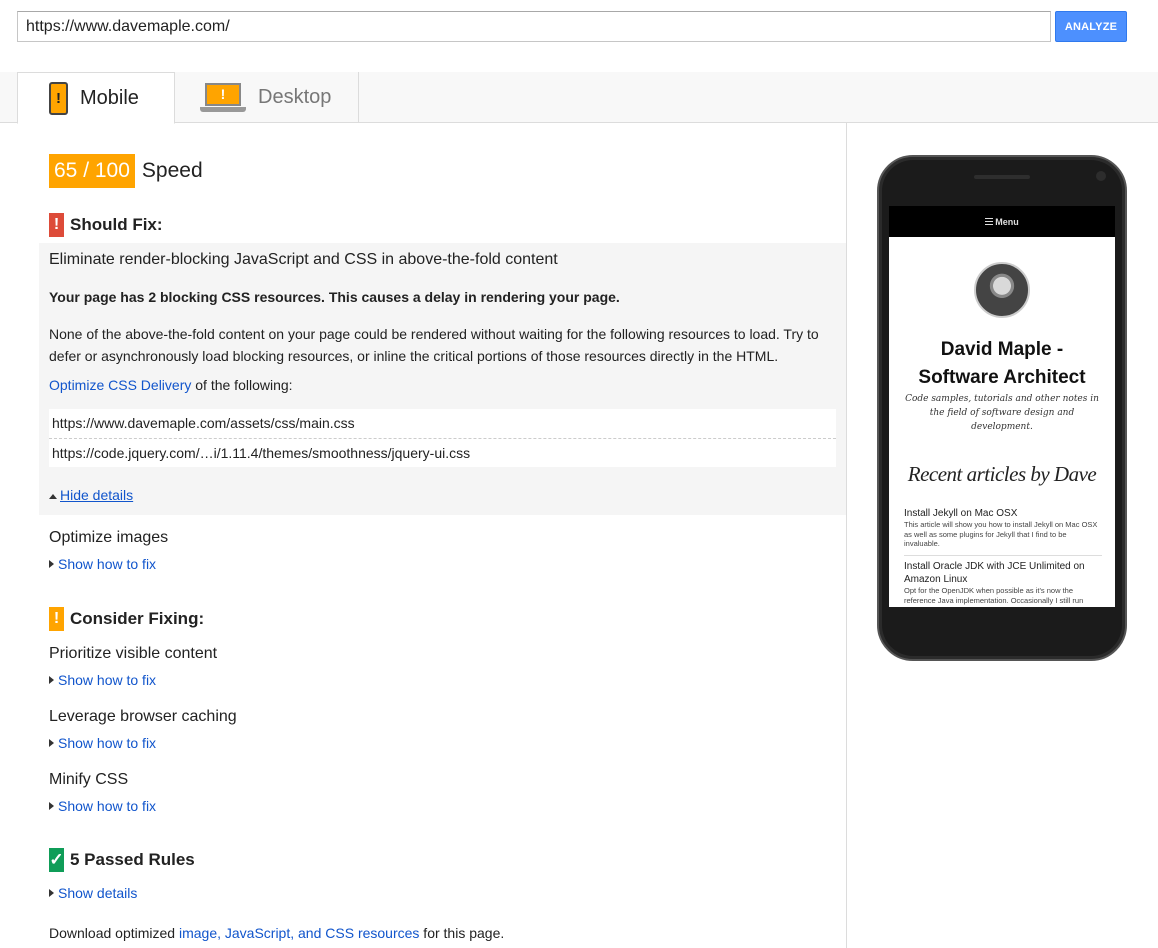  Describe the element at coordinates (120, 385) in the screenshot. I see `optimize-css-delivery-link: Optimize CSS Delivery` at that location.